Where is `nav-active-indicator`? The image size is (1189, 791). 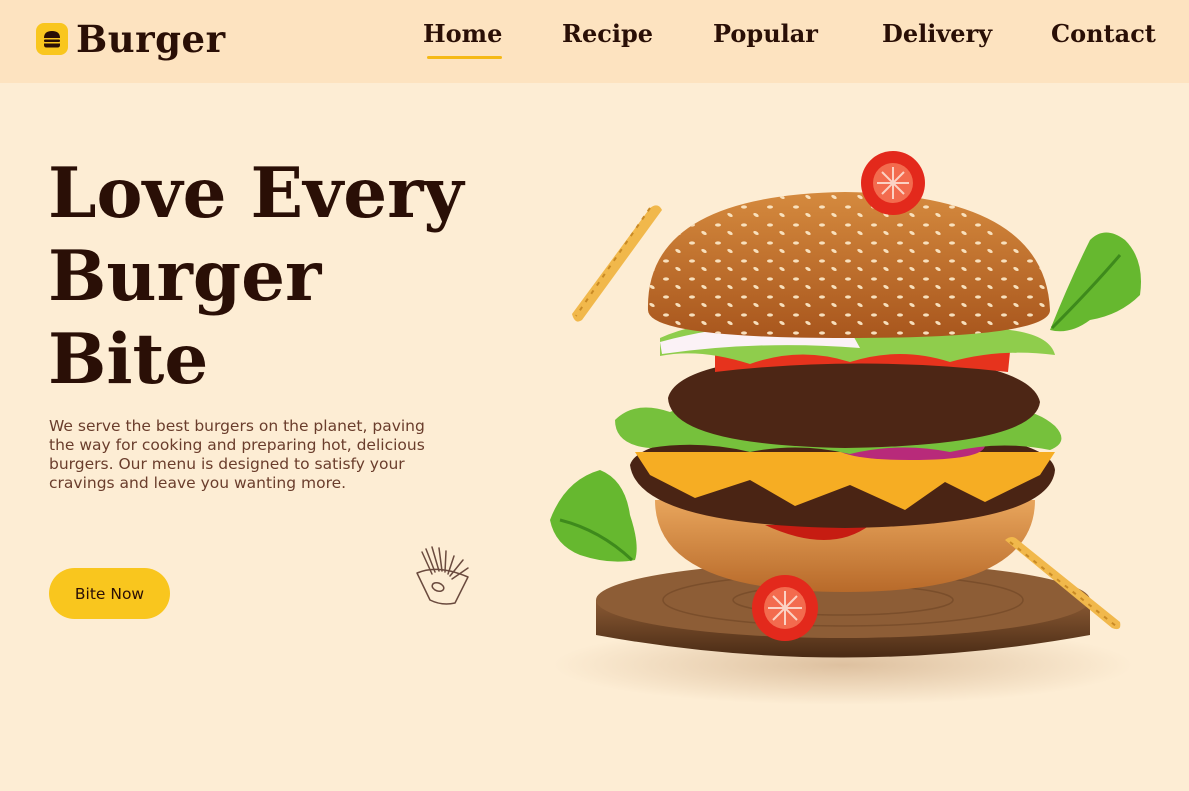 nav-active-indicator is located at coordinates (464, 57).